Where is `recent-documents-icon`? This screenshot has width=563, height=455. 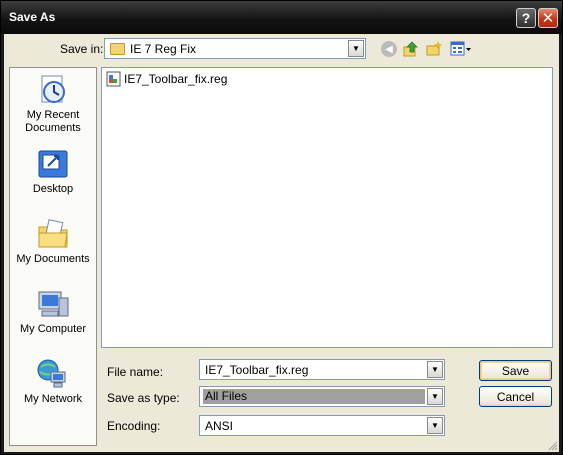
recent-documents-icon is located at coordinates (53, 89).